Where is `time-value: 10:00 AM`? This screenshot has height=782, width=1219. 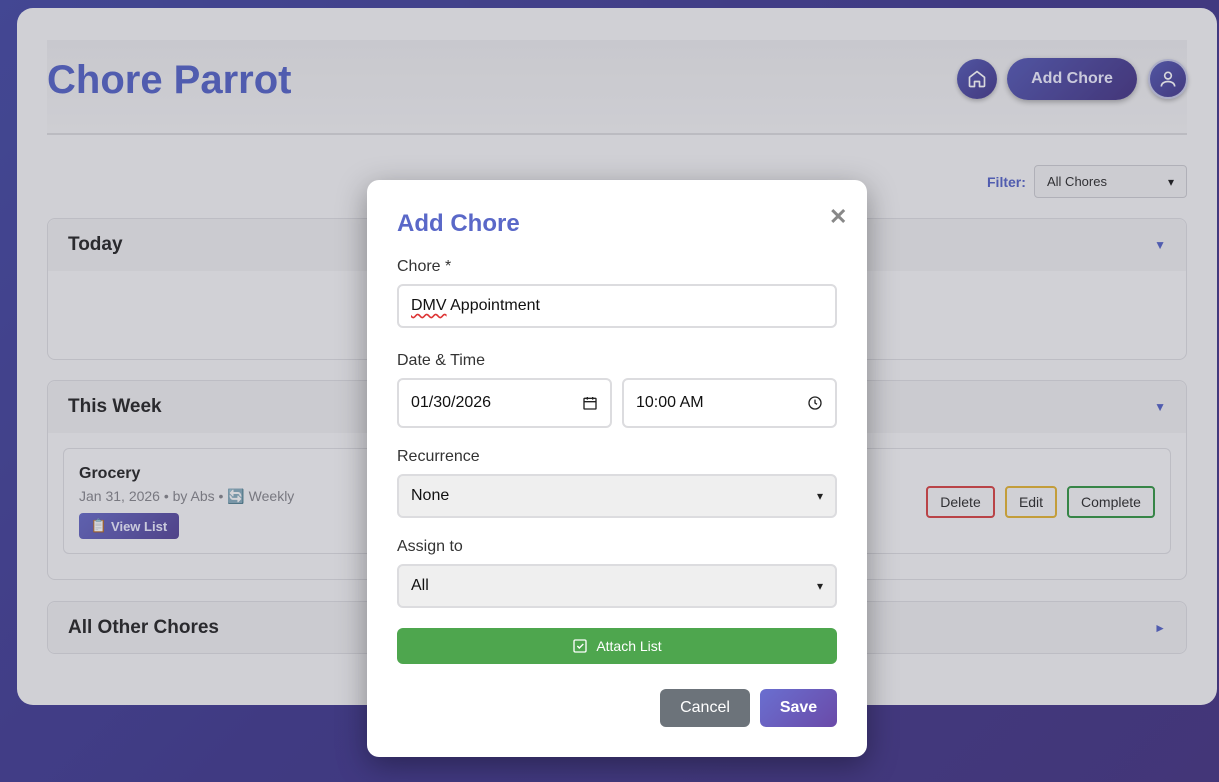 time-value: 10:00 AM is located at coordinates (670, 402).